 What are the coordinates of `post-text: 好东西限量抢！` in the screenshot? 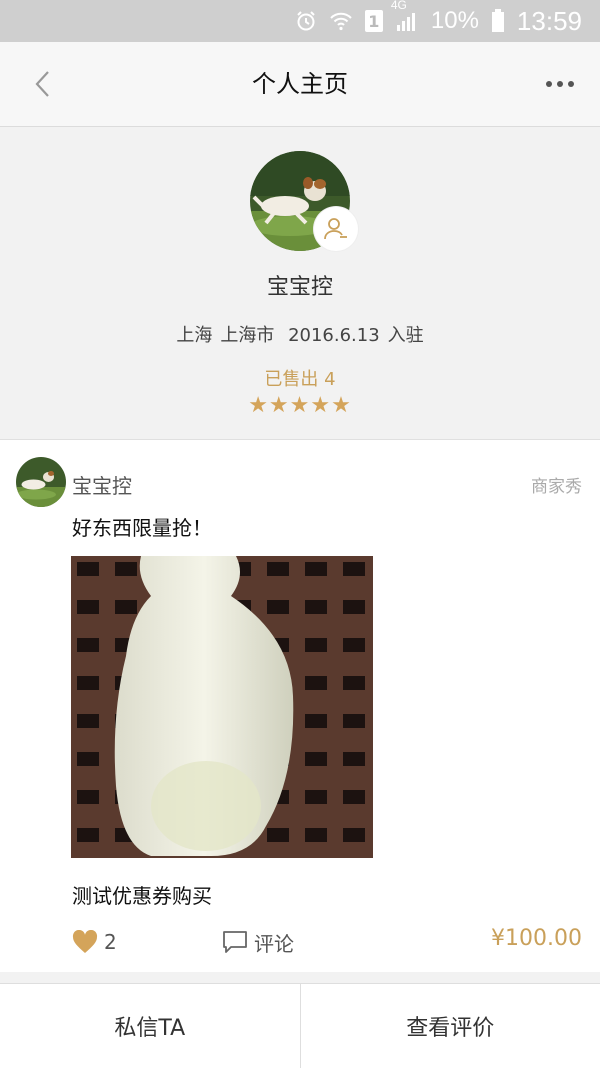 It's located at (142, 526).